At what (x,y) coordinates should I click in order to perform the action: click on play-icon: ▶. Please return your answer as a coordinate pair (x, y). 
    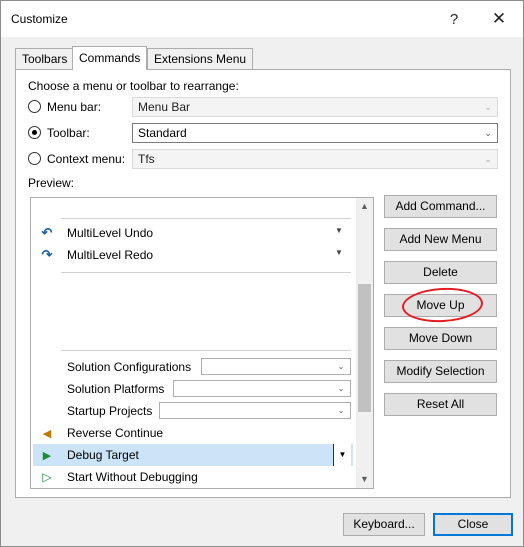
    Looking at the image, I should click on (47, 455).